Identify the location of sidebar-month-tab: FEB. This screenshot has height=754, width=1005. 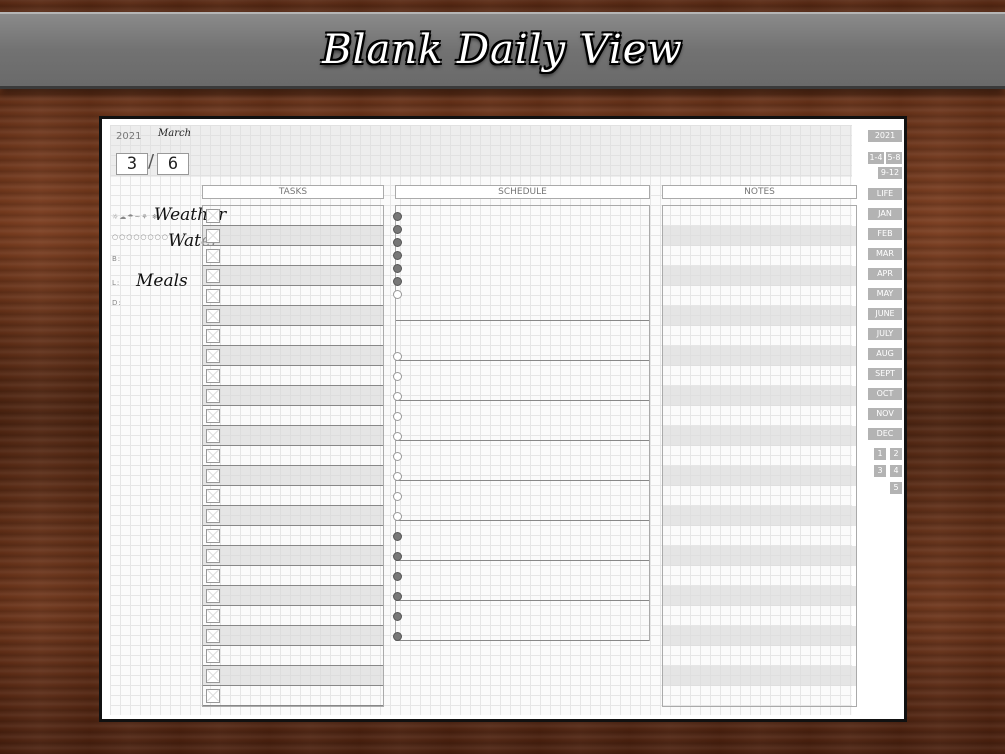
(885, 234).